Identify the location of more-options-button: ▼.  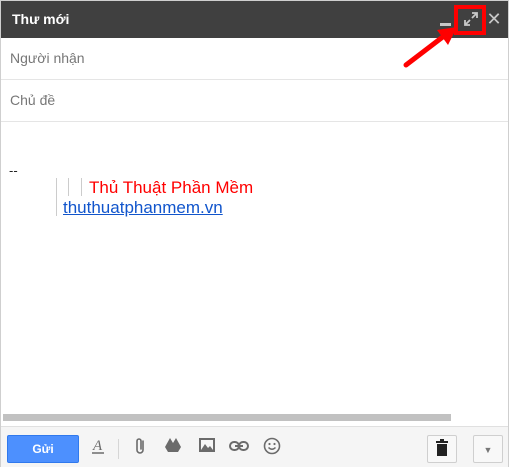
(488, 449).